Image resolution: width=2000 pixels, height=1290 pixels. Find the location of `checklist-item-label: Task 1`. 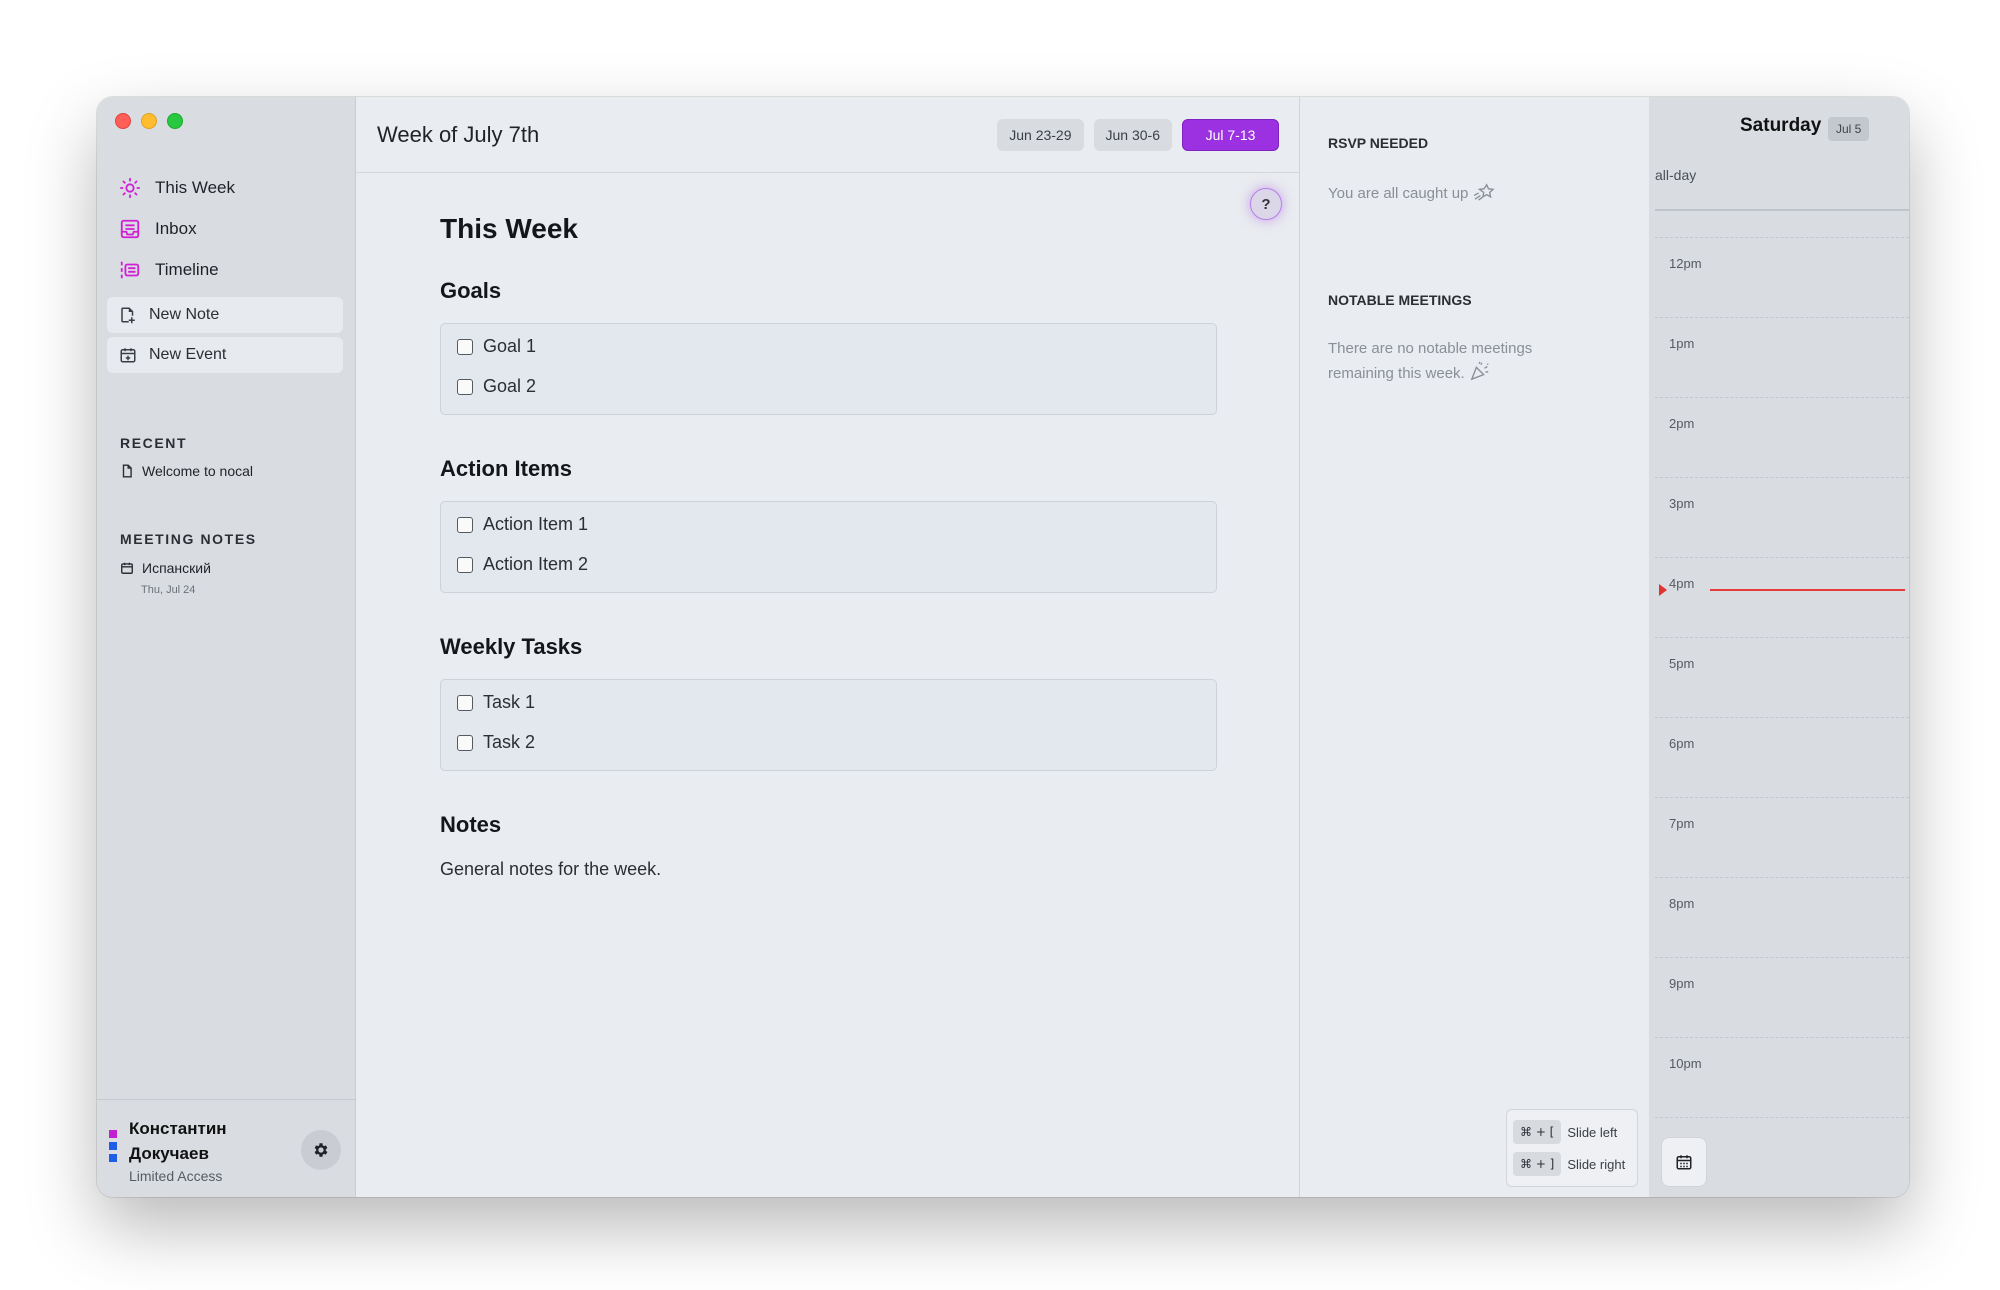

checklist-item-label: Task 1 is located at coordinates (509, 702).